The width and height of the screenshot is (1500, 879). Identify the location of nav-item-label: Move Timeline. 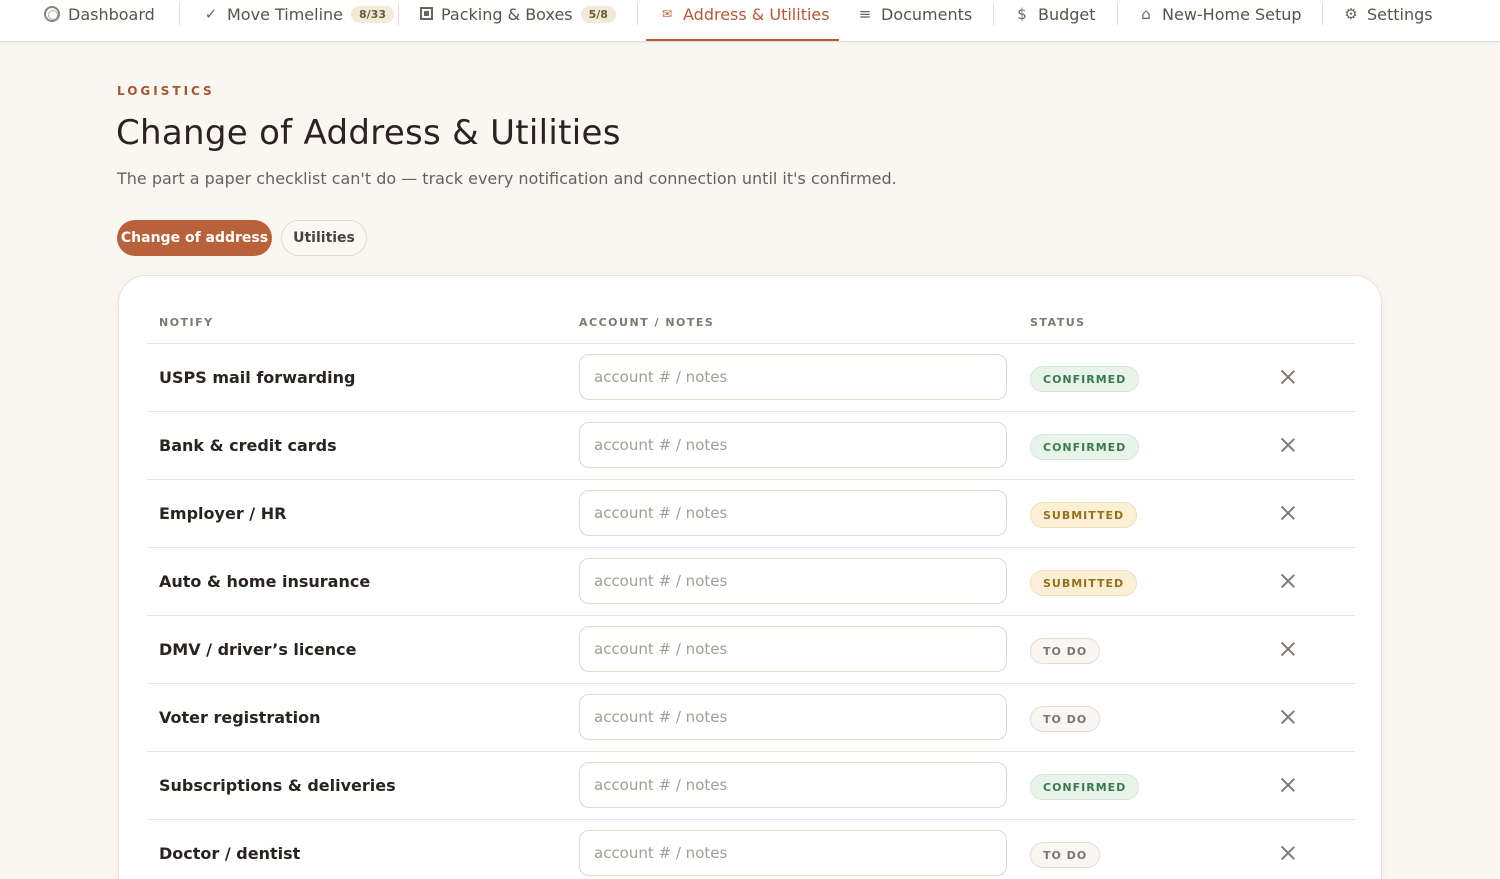
(285, 14).